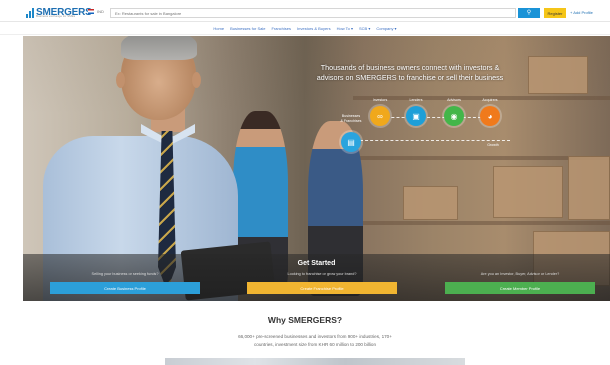  What do you see at coordinates (125, 274) in the screenshot?
I see `business-question: Selling your business or seeking funds?` at bounding box center [125, 274].